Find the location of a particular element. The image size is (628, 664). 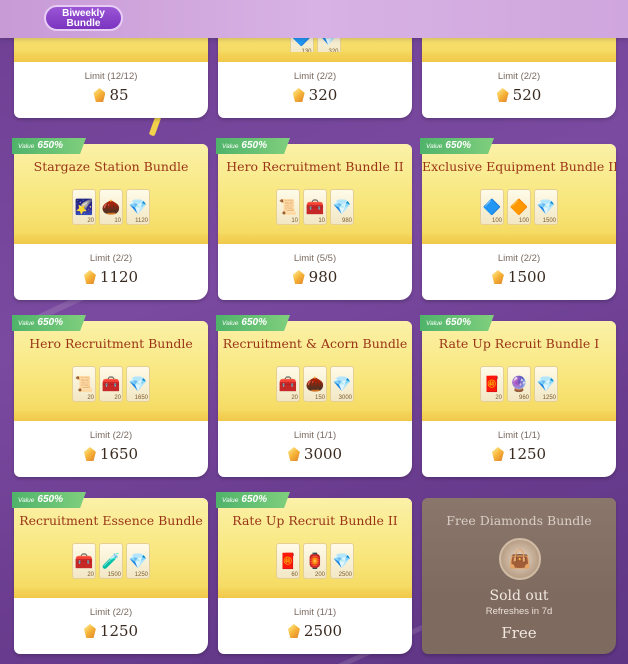

card-header: Recruitment & Acorn Bundle 🧰 20 🌰 150 💎 3000 is located at coordinates (315, 371).